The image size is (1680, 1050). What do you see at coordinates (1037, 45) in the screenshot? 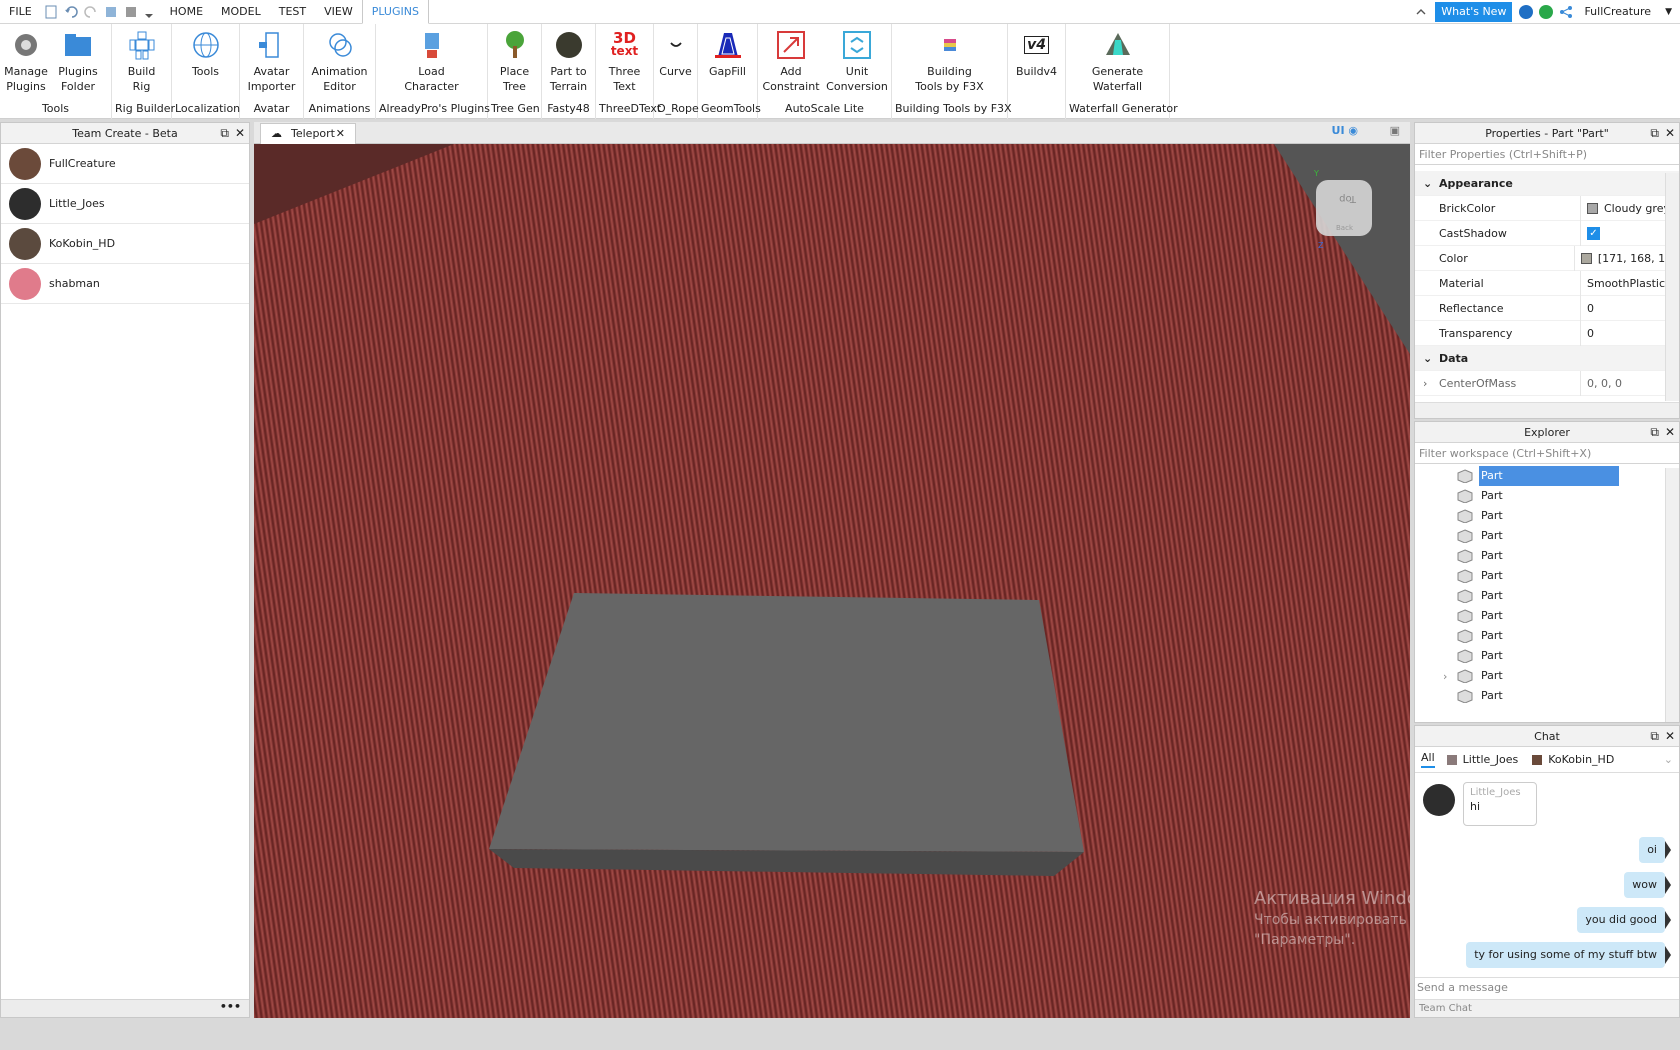
I see `v4-icon: v4` at bounding box center [1037, 45].